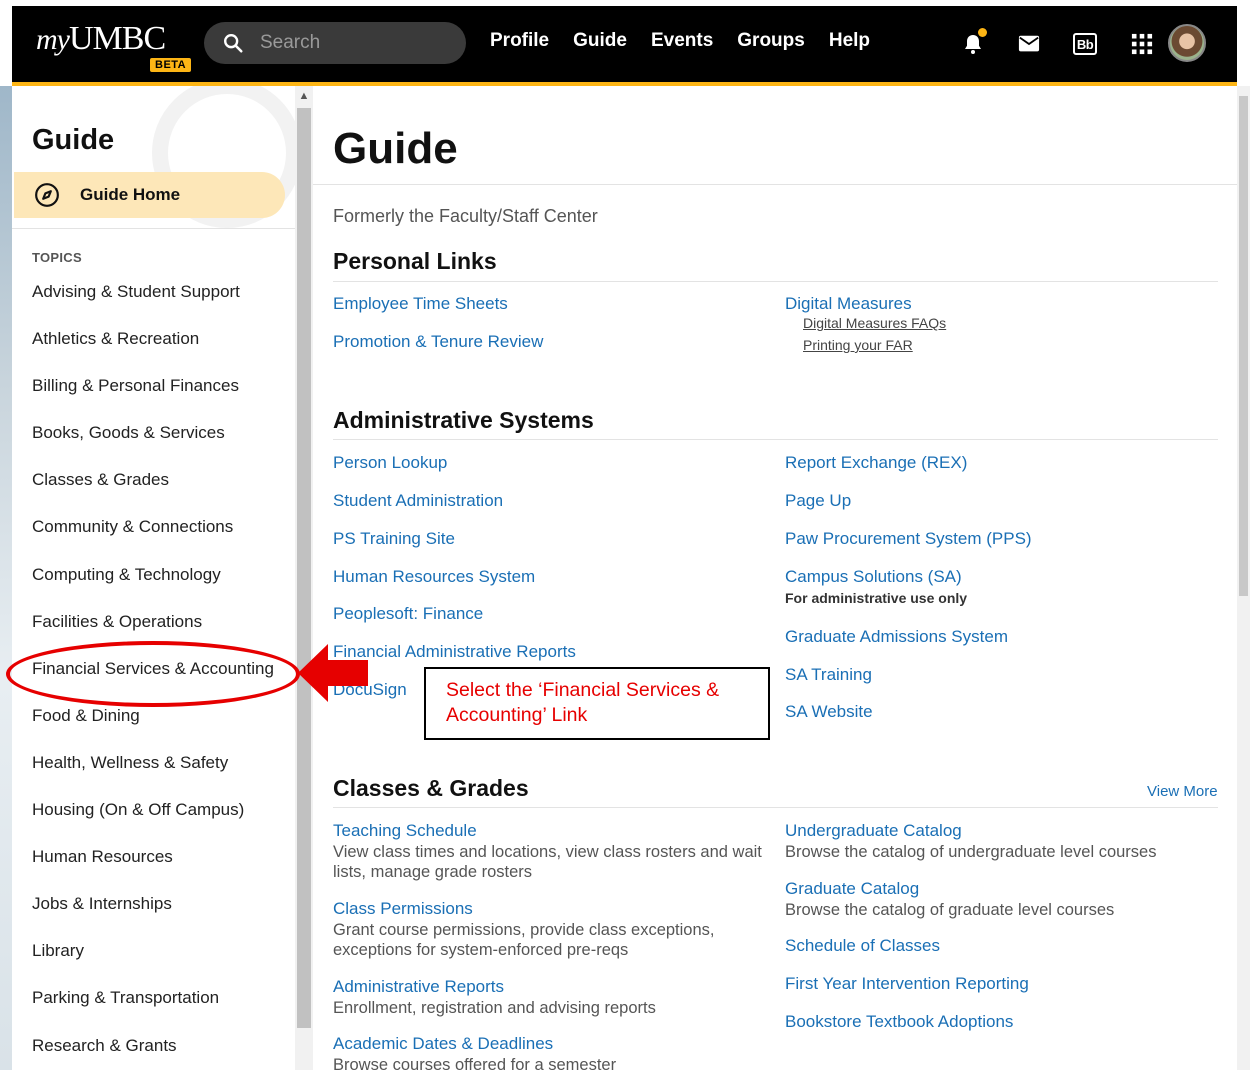  I want to click on nav-groups: Groups, so click(771, 41).